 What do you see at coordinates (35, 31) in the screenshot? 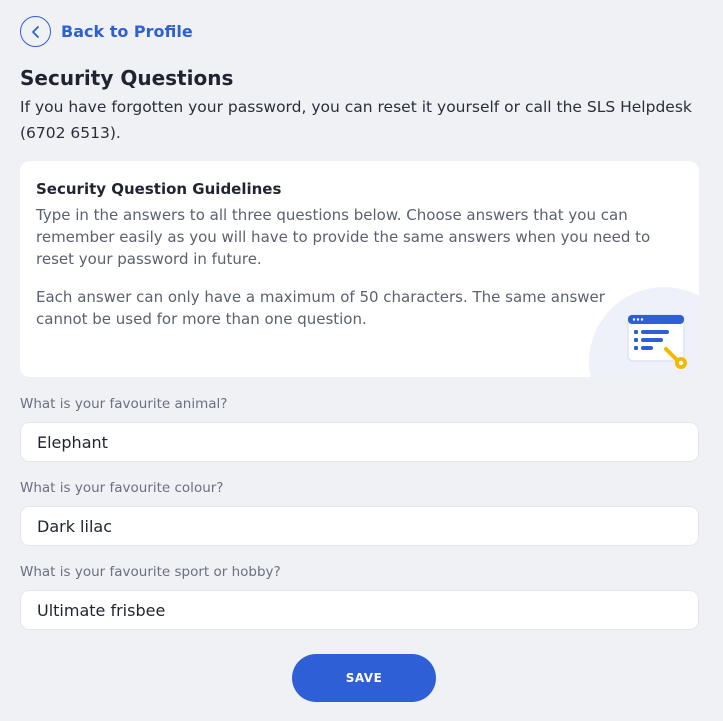
I see `chevron-left-icon` at bounding box center [35, 31].